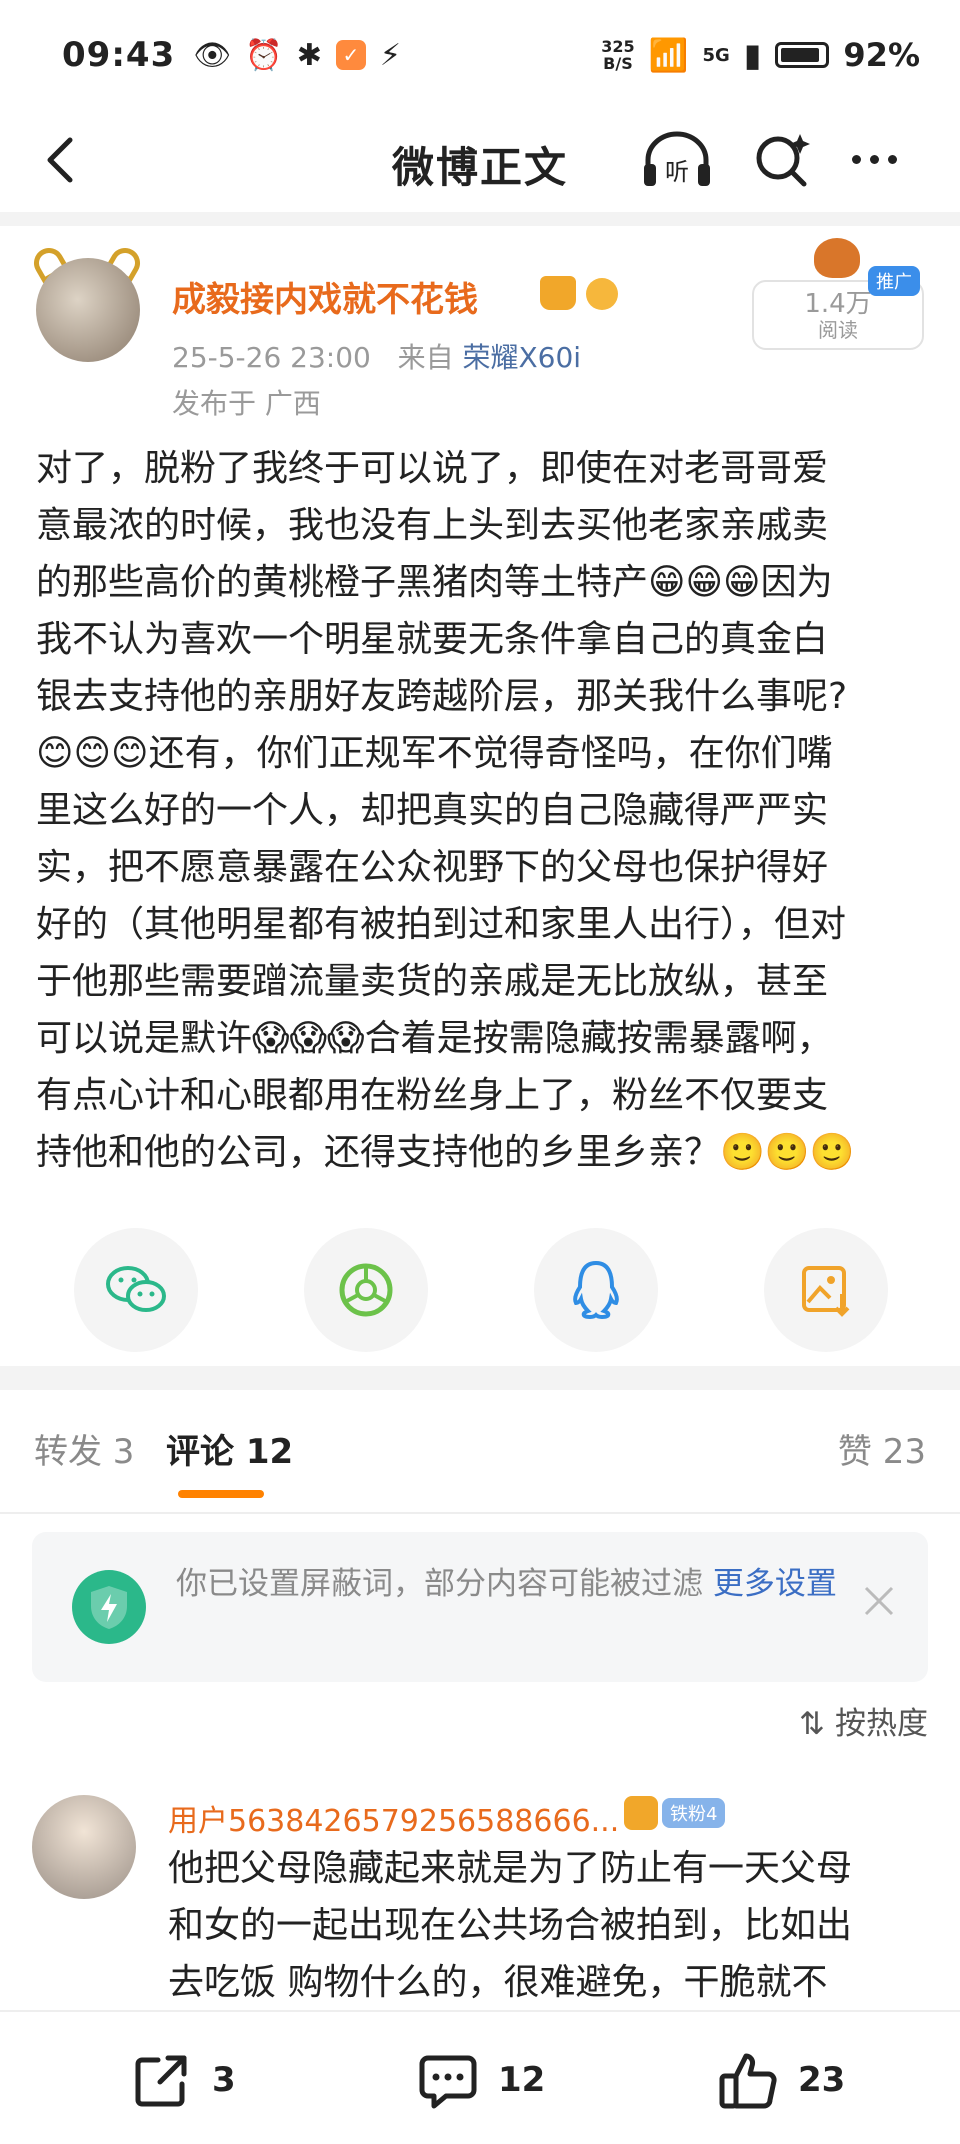 Image resolution: width=960 pixels, height=2144 pixels. What do you see at coordinates (441, 924) in the screenshot?
I see `post-line: 好的（其他明星都有被拍到过和家里人出行），但对` at bounding box center [441, 924].